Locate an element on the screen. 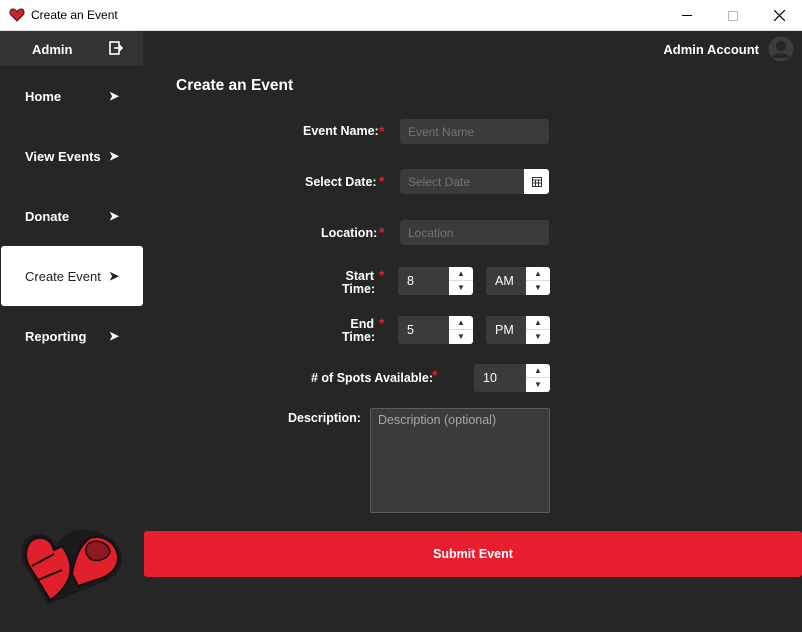 The width and height of the screenshot is (802, 632). select-date-input is located at coordinates (462, 181).